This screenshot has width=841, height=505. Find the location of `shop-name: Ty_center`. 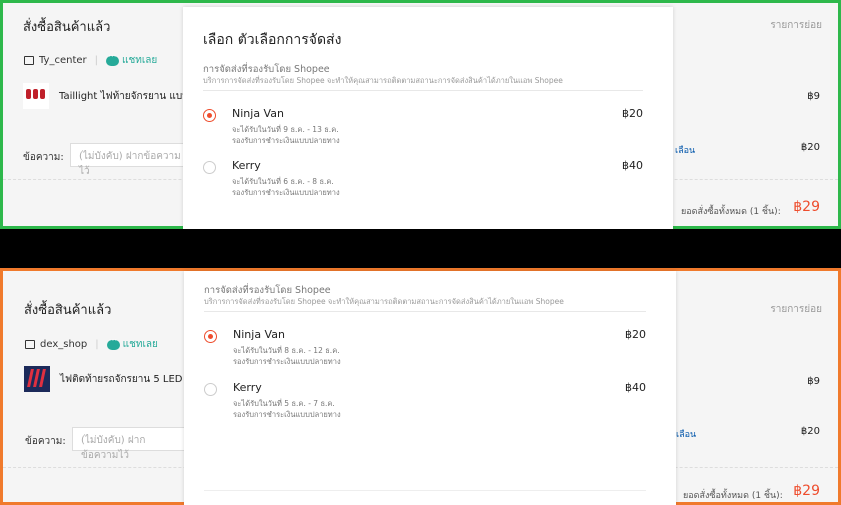

shop-name: Ty_center is located at coordinates (63, 60).